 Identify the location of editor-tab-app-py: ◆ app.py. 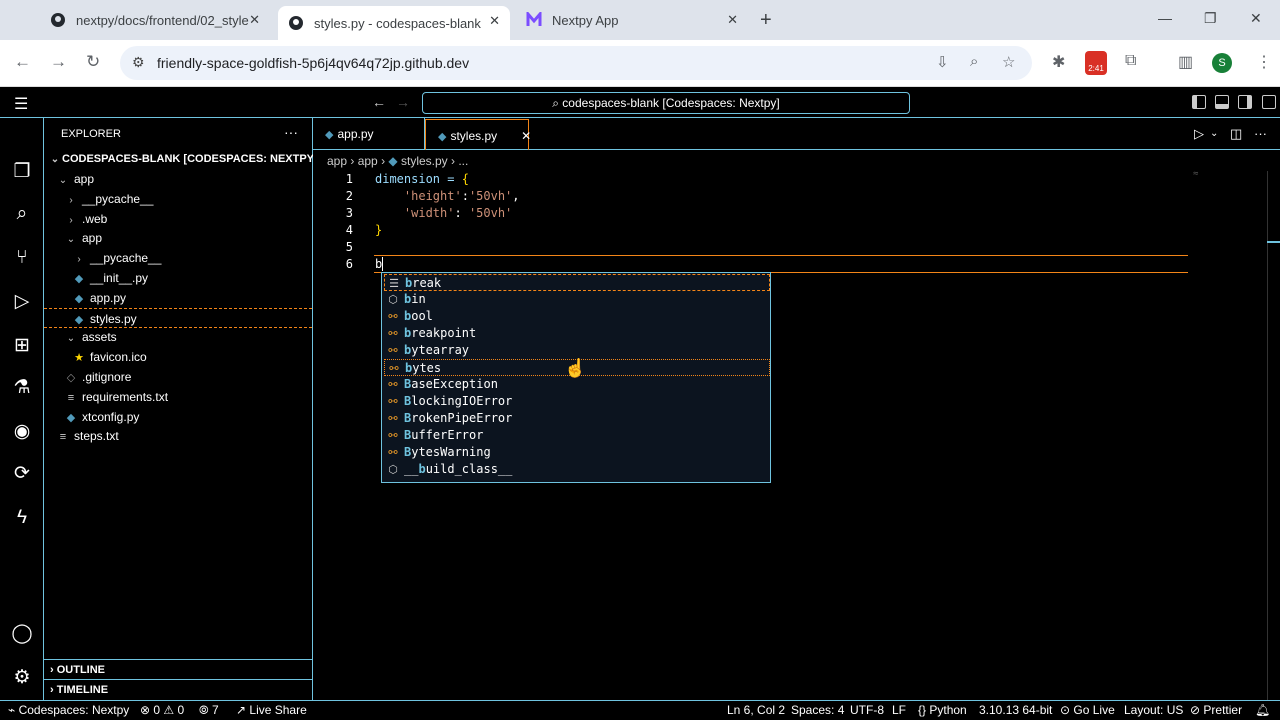
(369, 134).